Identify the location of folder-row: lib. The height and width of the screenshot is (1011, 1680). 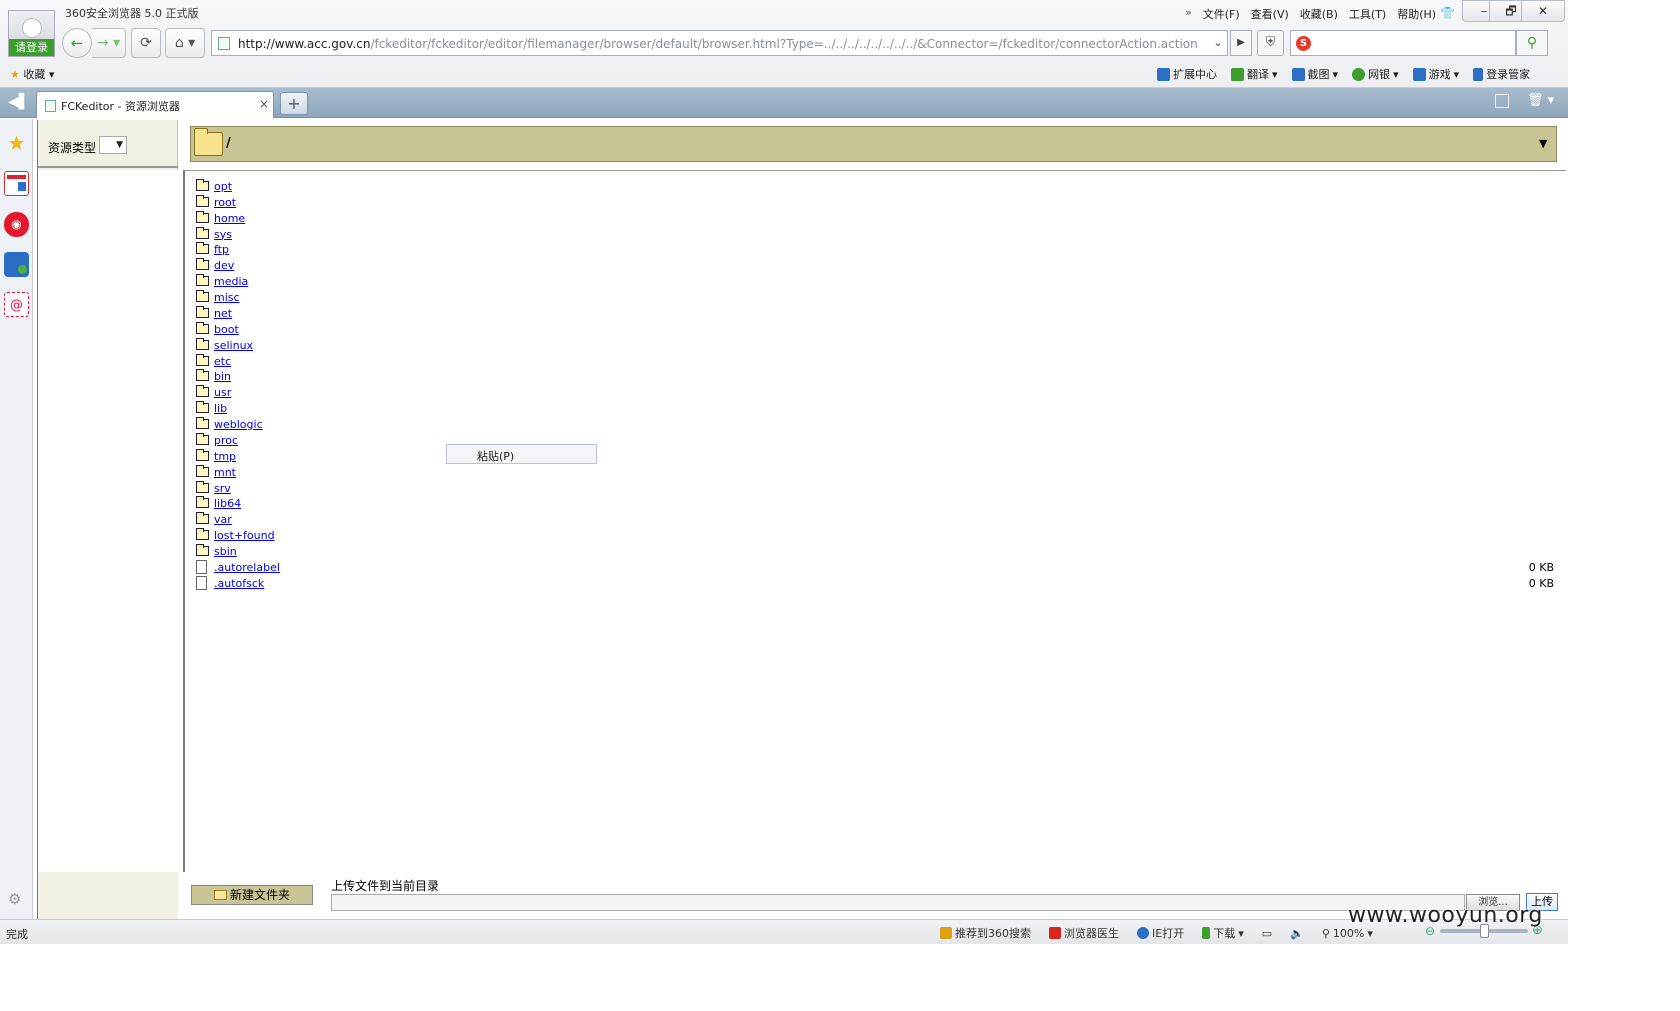
(871, 409).